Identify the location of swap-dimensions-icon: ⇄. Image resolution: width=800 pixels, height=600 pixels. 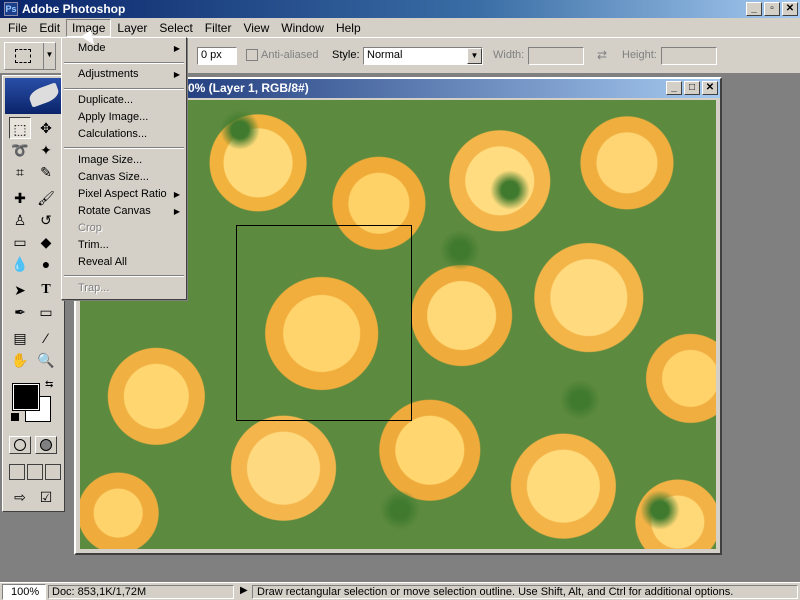
(602, 55).